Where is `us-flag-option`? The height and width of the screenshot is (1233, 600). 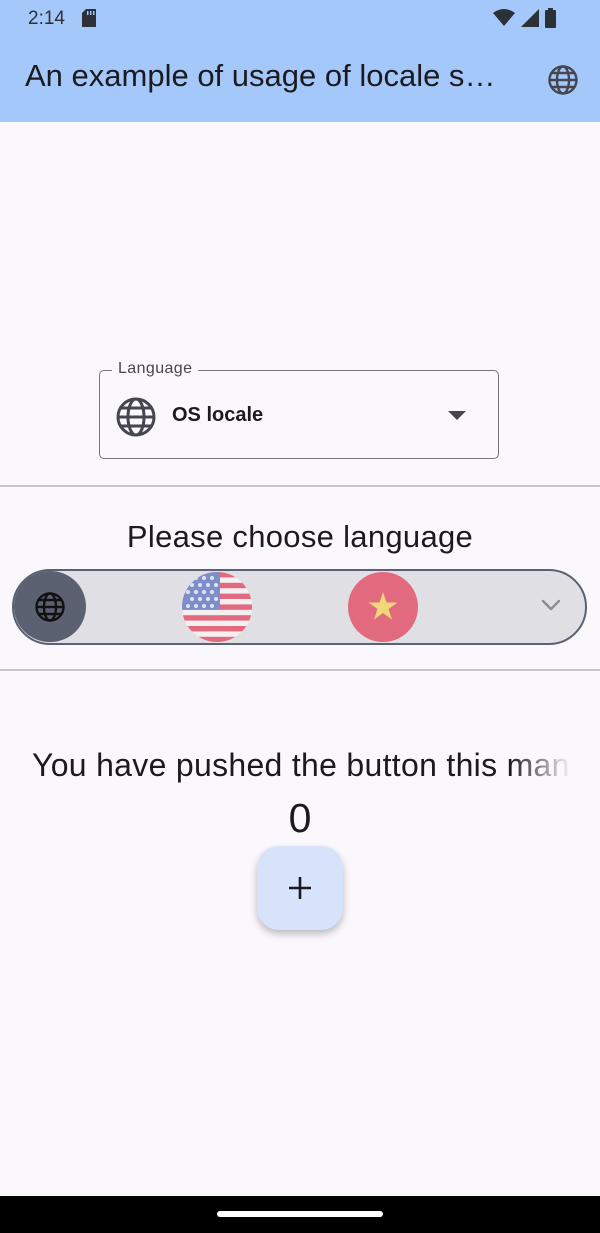 us-flag-option is located at coordinates (217, 607).